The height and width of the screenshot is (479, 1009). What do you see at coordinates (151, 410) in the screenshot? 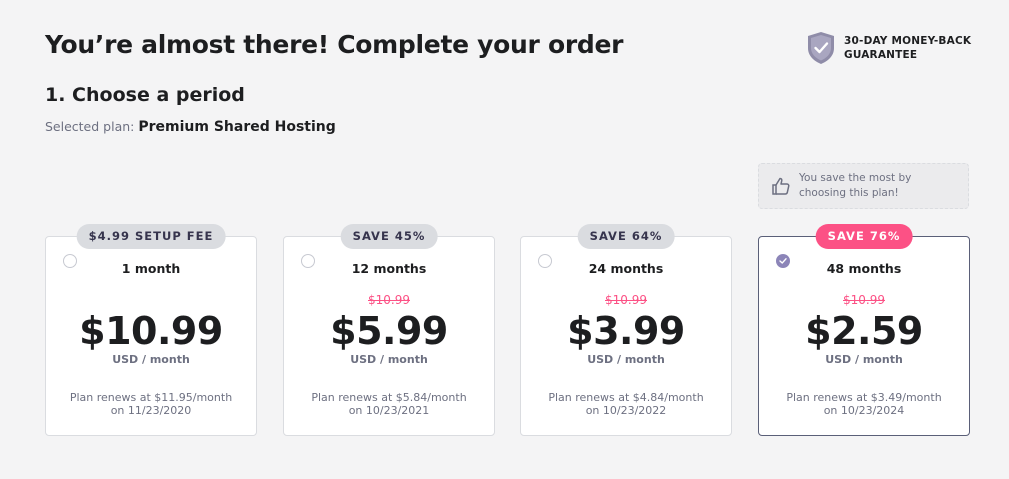
I see `plan-renewal-line-2: on 11/23/2020` at bounding box center [151, 410].